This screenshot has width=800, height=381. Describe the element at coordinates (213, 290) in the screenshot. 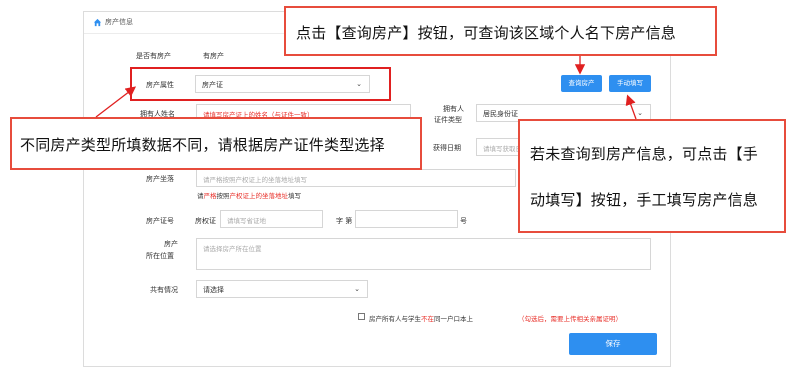

I see `co-ownership-value: 请选择` at that location.